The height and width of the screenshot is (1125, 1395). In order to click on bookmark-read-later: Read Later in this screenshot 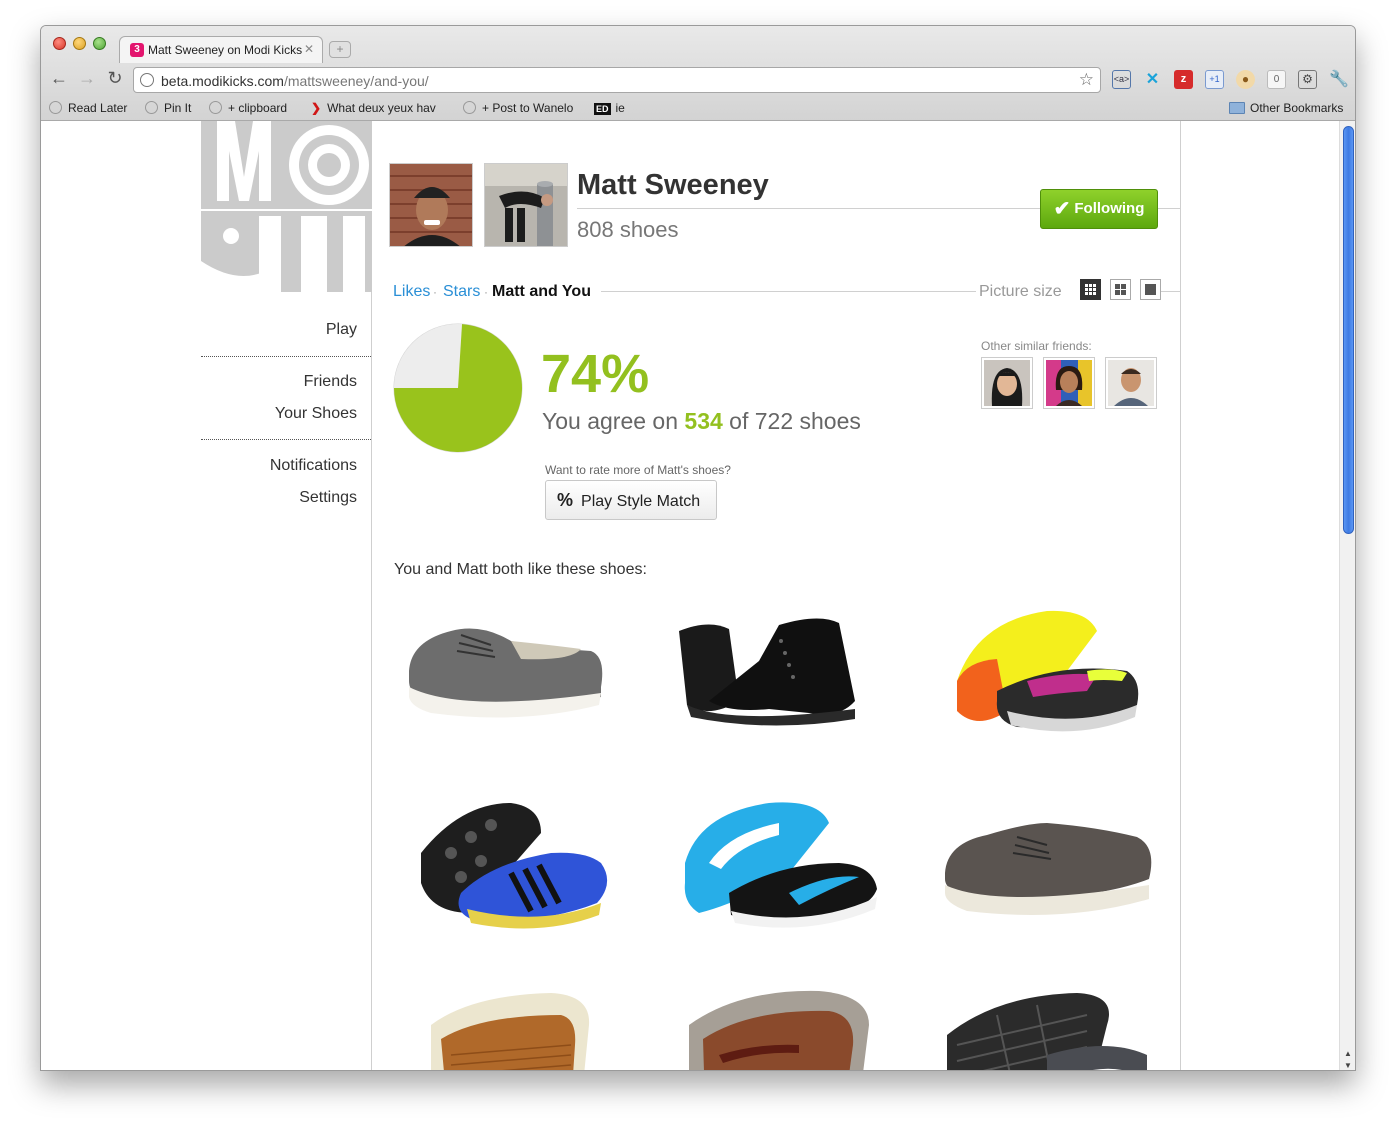, I will do `click(88, 108)`.